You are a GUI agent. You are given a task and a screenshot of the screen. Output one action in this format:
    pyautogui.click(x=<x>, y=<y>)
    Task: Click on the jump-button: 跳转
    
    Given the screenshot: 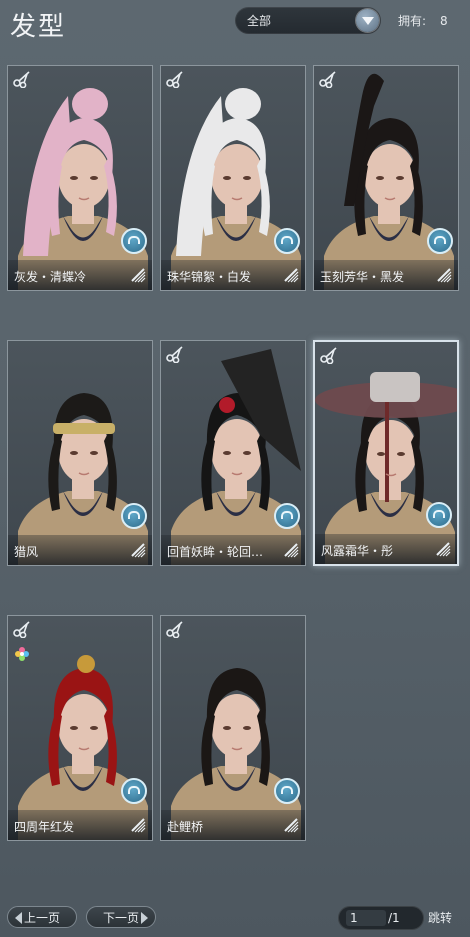 What is the action you would take?
    pyautogui.click(x=440, y=917)
    